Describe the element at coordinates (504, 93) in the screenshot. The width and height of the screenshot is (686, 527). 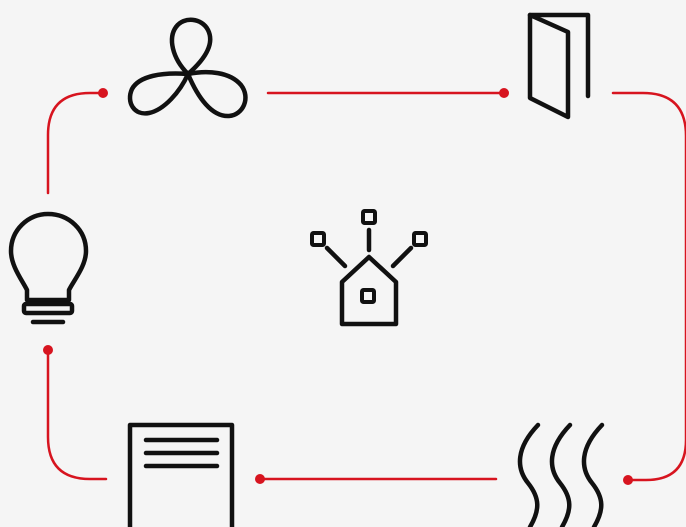
I see `connector-dot-door` at that location.